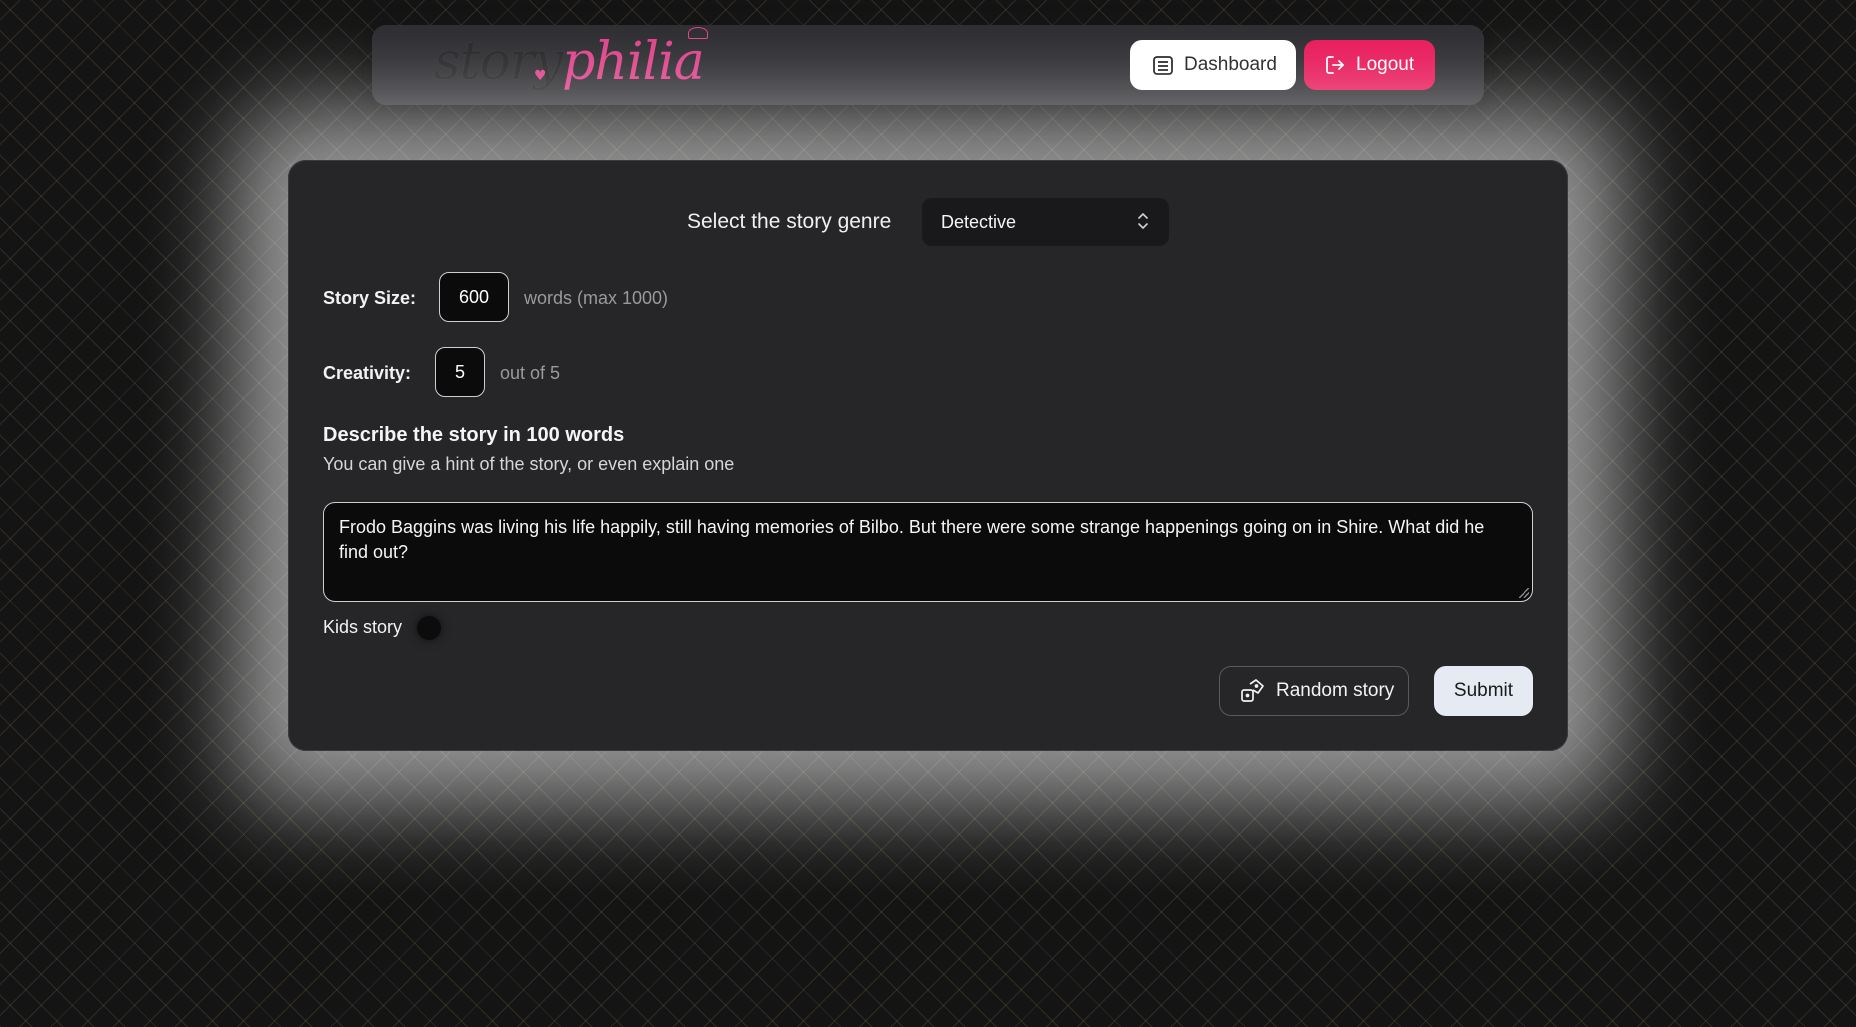 The image size is (1856, 1027). Describe the element at coordinates (370, 298) in the screenshot. I see `story-size-label: Story Size:` at that location.